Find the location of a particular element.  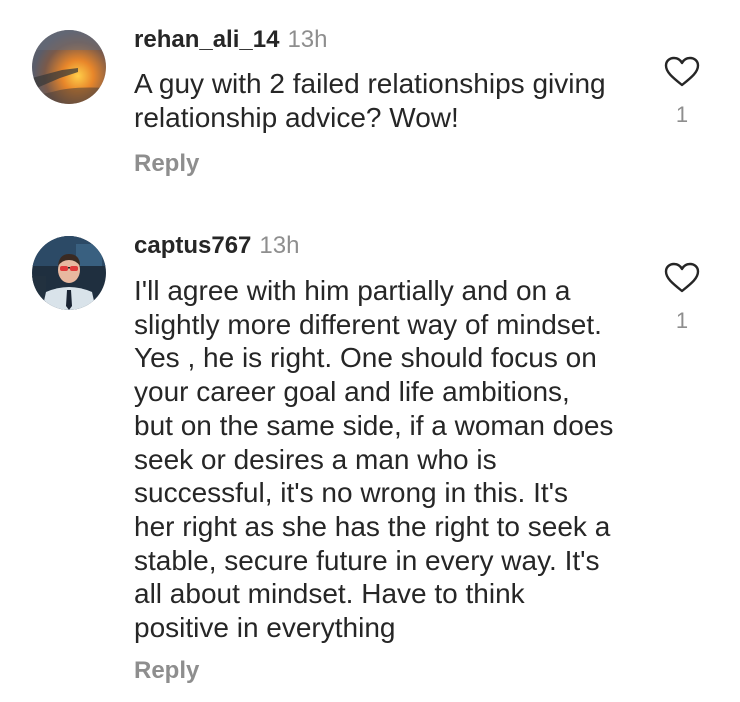

comment-text-line: seek or desires a man who is is located at coordinates (315, 459).